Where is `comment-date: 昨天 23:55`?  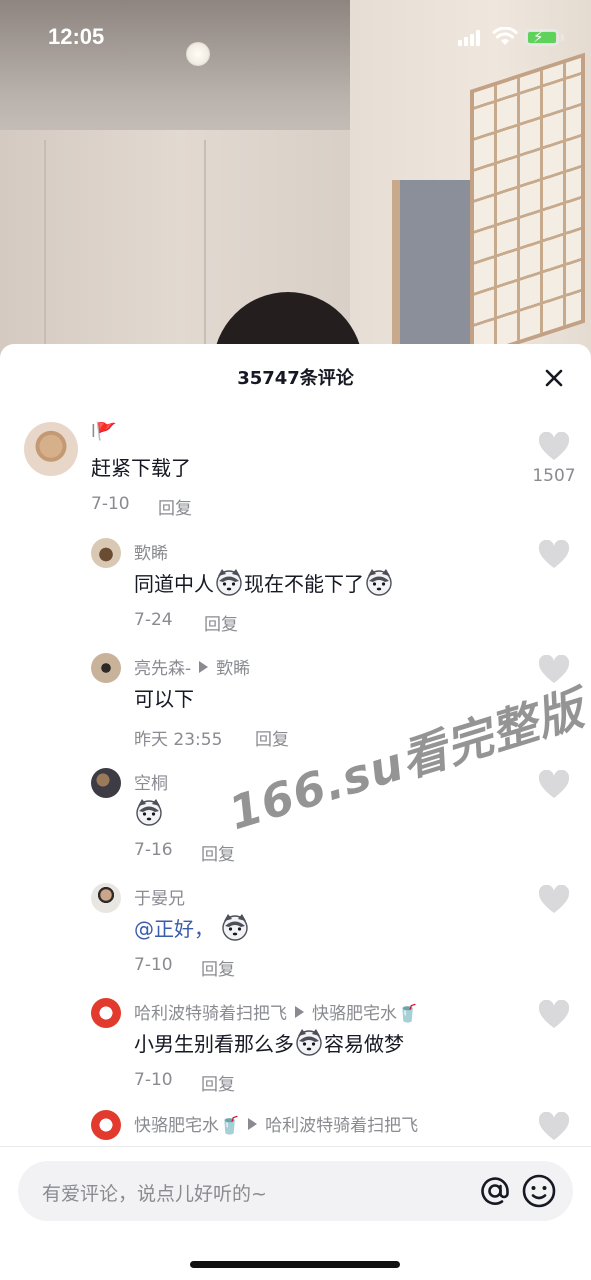
comment-date: 昨天 23:55 is located at coordinates (178, 740).